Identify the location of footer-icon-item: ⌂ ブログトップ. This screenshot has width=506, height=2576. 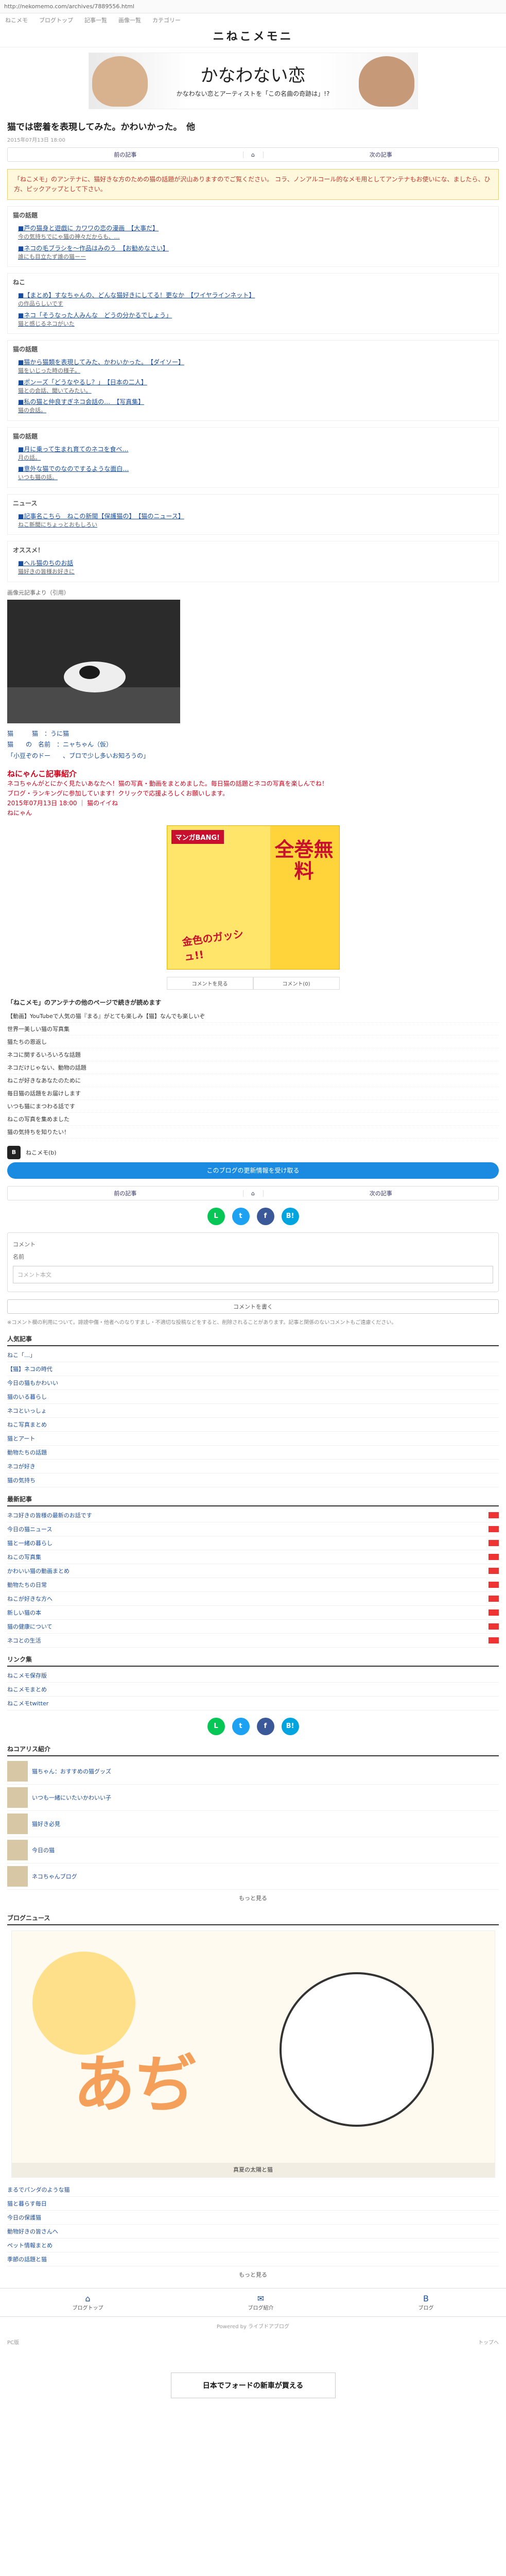
(88, 2302).